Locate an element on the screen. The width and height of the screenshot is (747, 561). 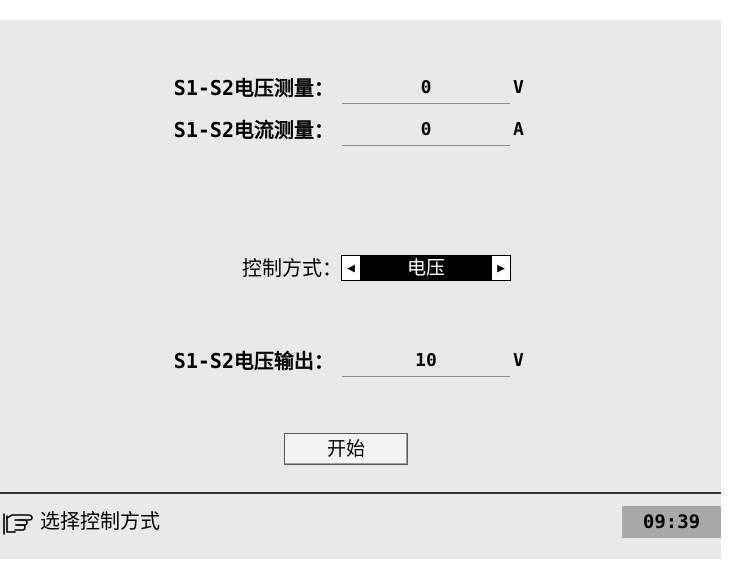
voltage-output-row: S1-S2电压输出： 10 is located at coordinates (255, 361).